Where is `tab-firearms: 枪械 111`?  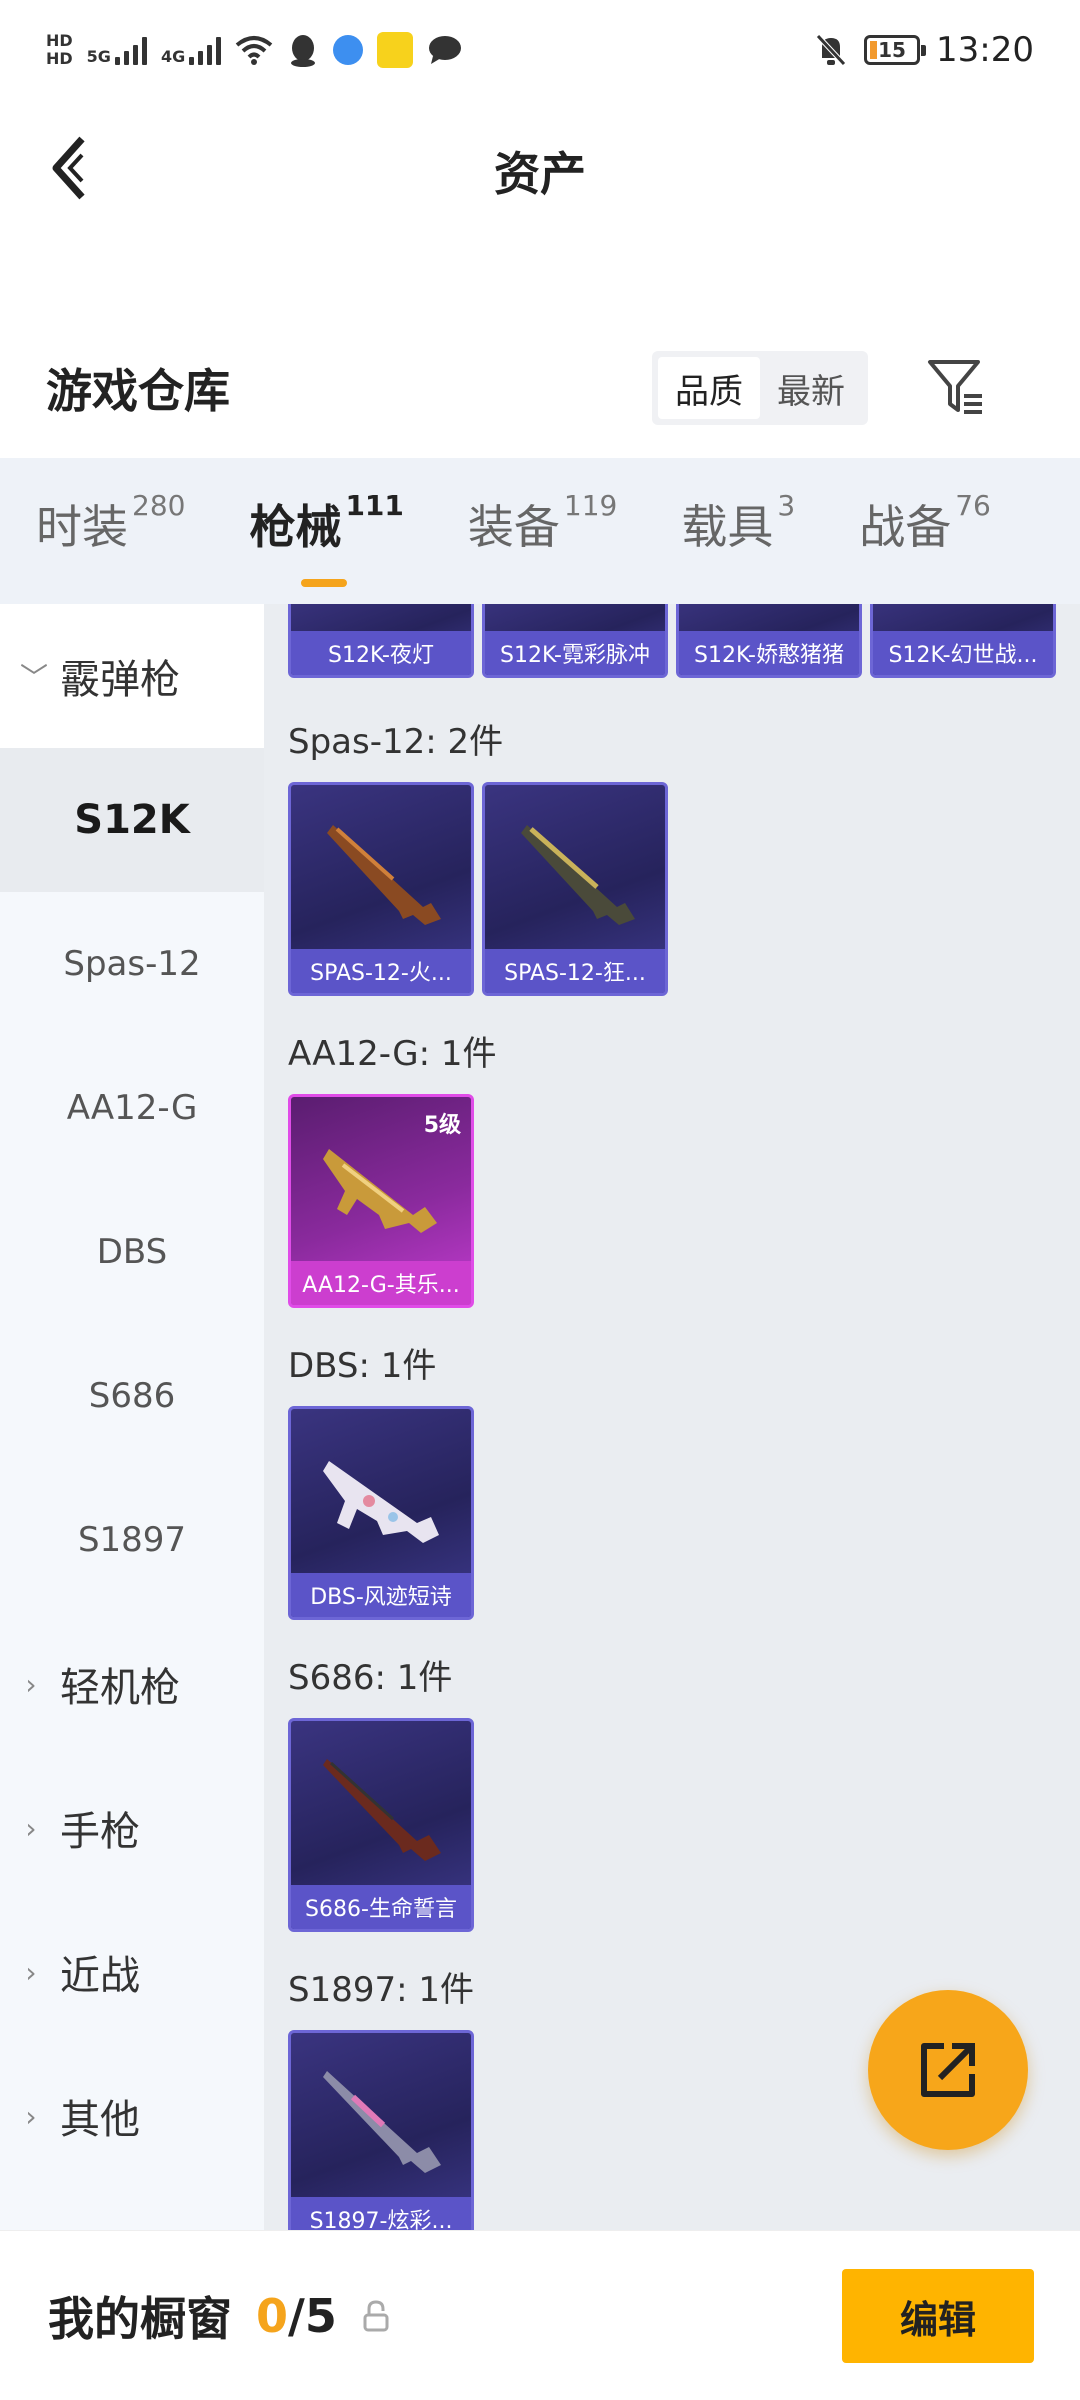
tab-firearms: 枪械 111 is located at coordinates (326, 538).